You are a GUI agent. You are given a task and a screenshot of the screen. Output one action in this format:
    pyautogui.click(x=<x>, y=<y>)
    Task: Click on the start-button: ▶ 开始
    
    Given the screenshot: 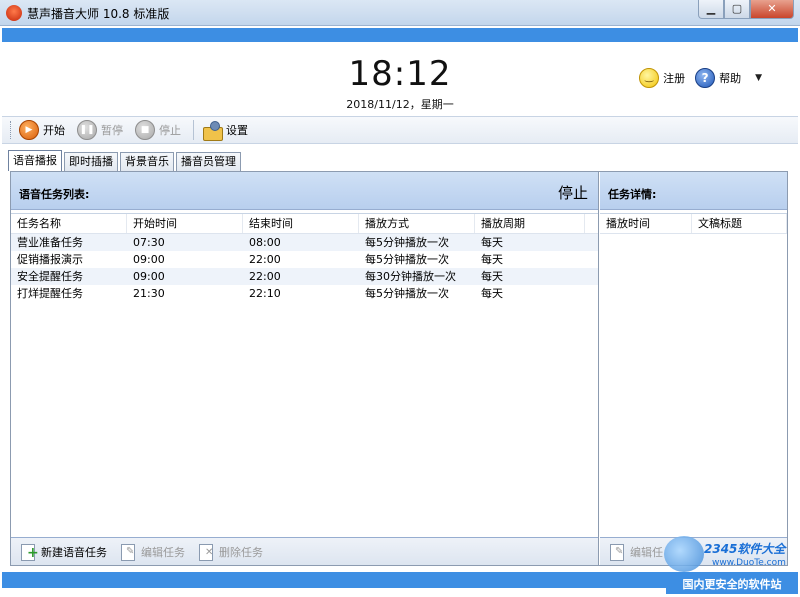 What is the action you would take?
    pyautogui.click(x=42, y=130)
    